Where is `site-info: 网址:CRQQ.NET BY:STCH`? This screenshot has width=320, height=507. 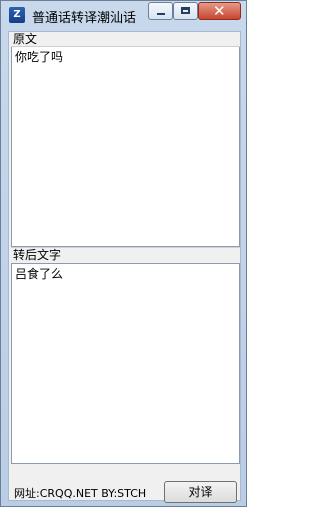
site-info: 网址:CRQQ.NET BY:STCH is located at coordinates (80, 493).